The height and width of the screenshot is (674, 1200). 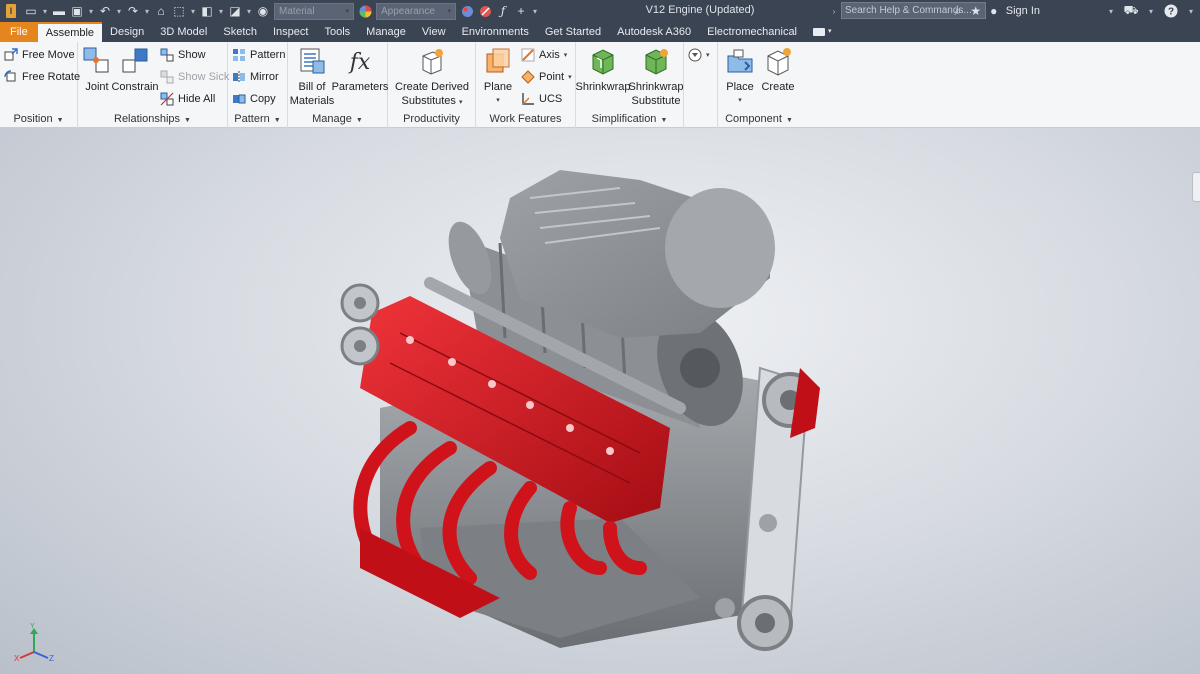 I want to click on update-dropdown-icon: ▾, so click(x=221, y=11).